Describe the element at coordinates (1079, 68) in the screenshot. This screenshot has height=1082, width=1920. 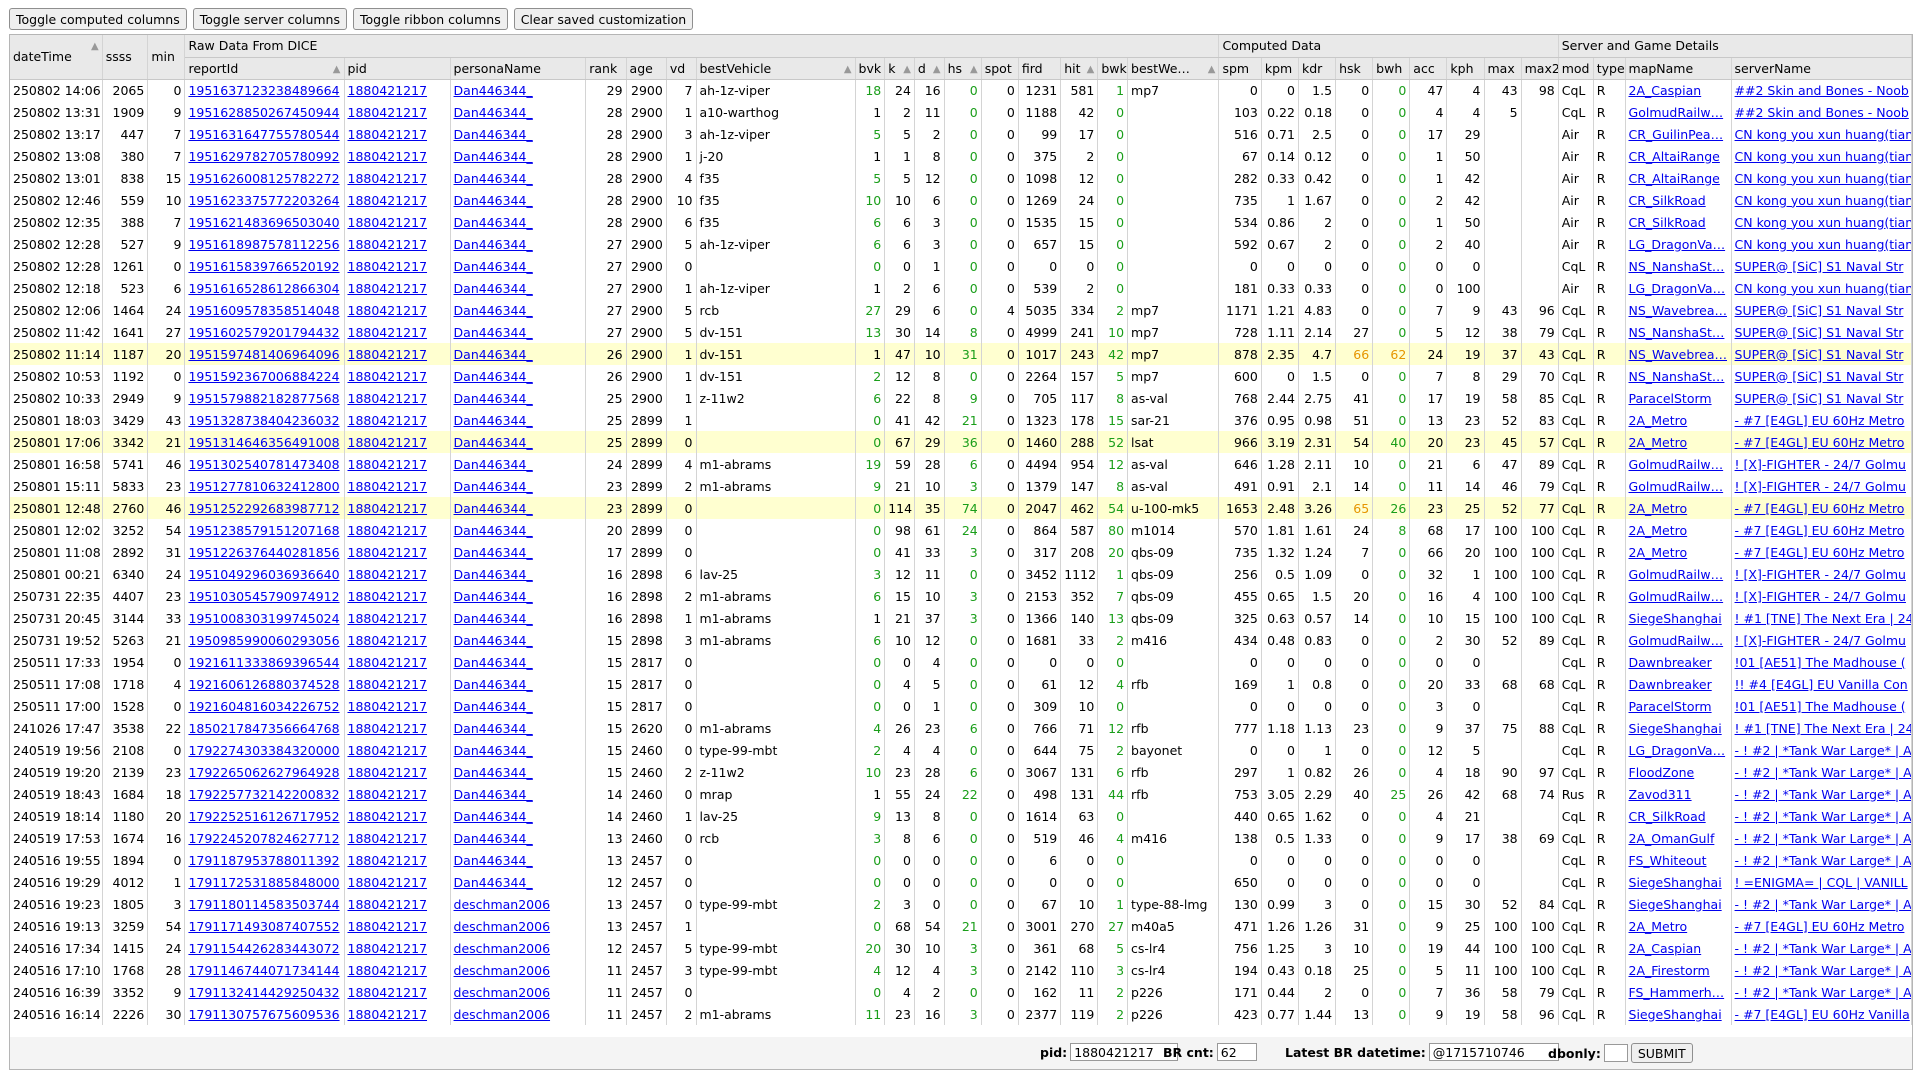
I see `col-header-16: hit ▲` at that location.